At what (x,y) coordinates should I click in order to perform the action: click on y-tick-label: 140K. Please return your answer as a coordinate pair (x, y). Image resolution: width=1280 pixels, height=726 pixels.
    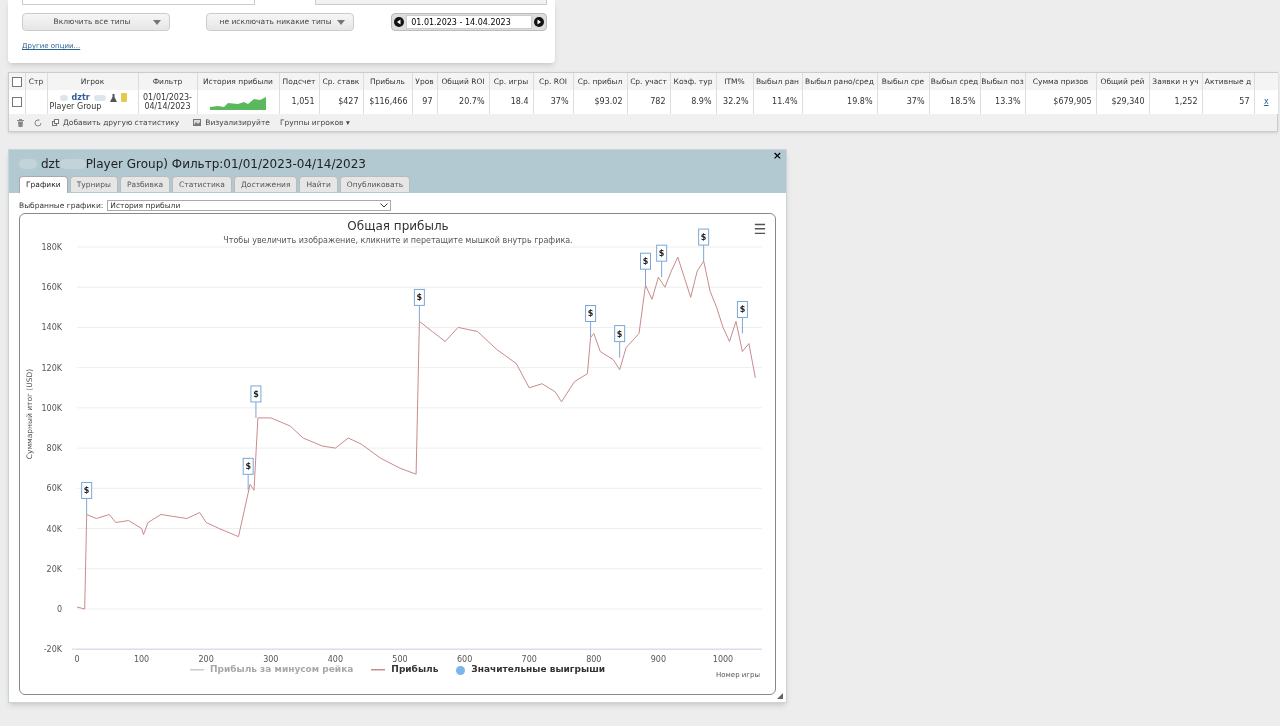
    Looking at the image, I should click on (51, 328).